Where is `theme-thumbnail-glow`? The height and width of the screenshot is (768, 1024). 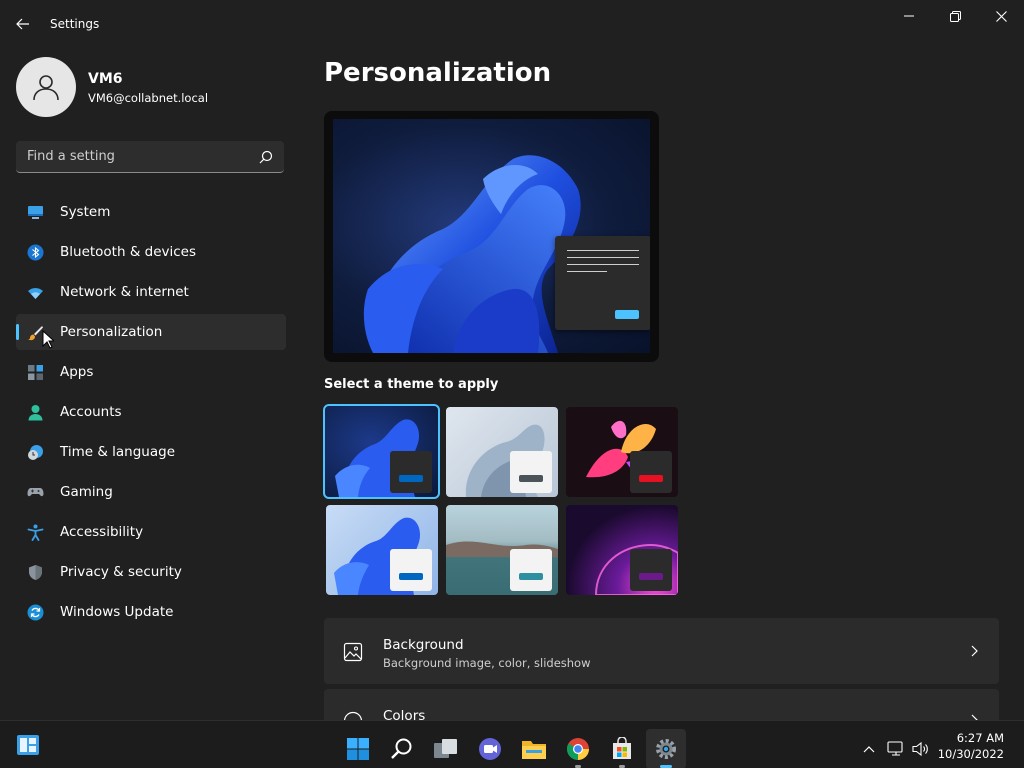 theme-thumbnail-glow is located at coordinates (622, 452).